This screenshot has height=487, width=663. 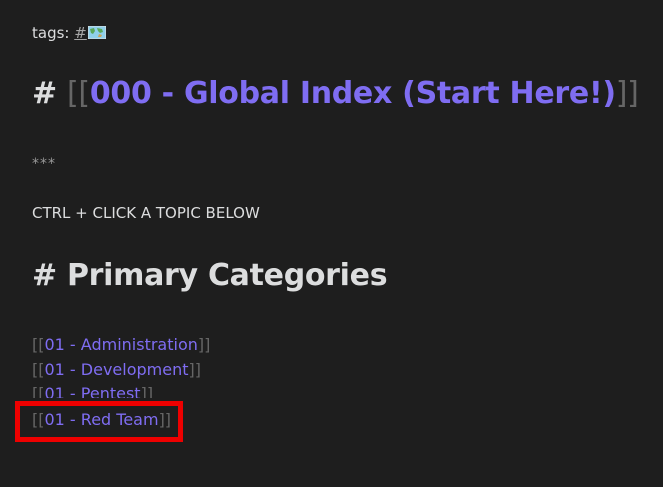 I want to click on category-link-development: [[01 - Development]], so click(x=116, y=369).